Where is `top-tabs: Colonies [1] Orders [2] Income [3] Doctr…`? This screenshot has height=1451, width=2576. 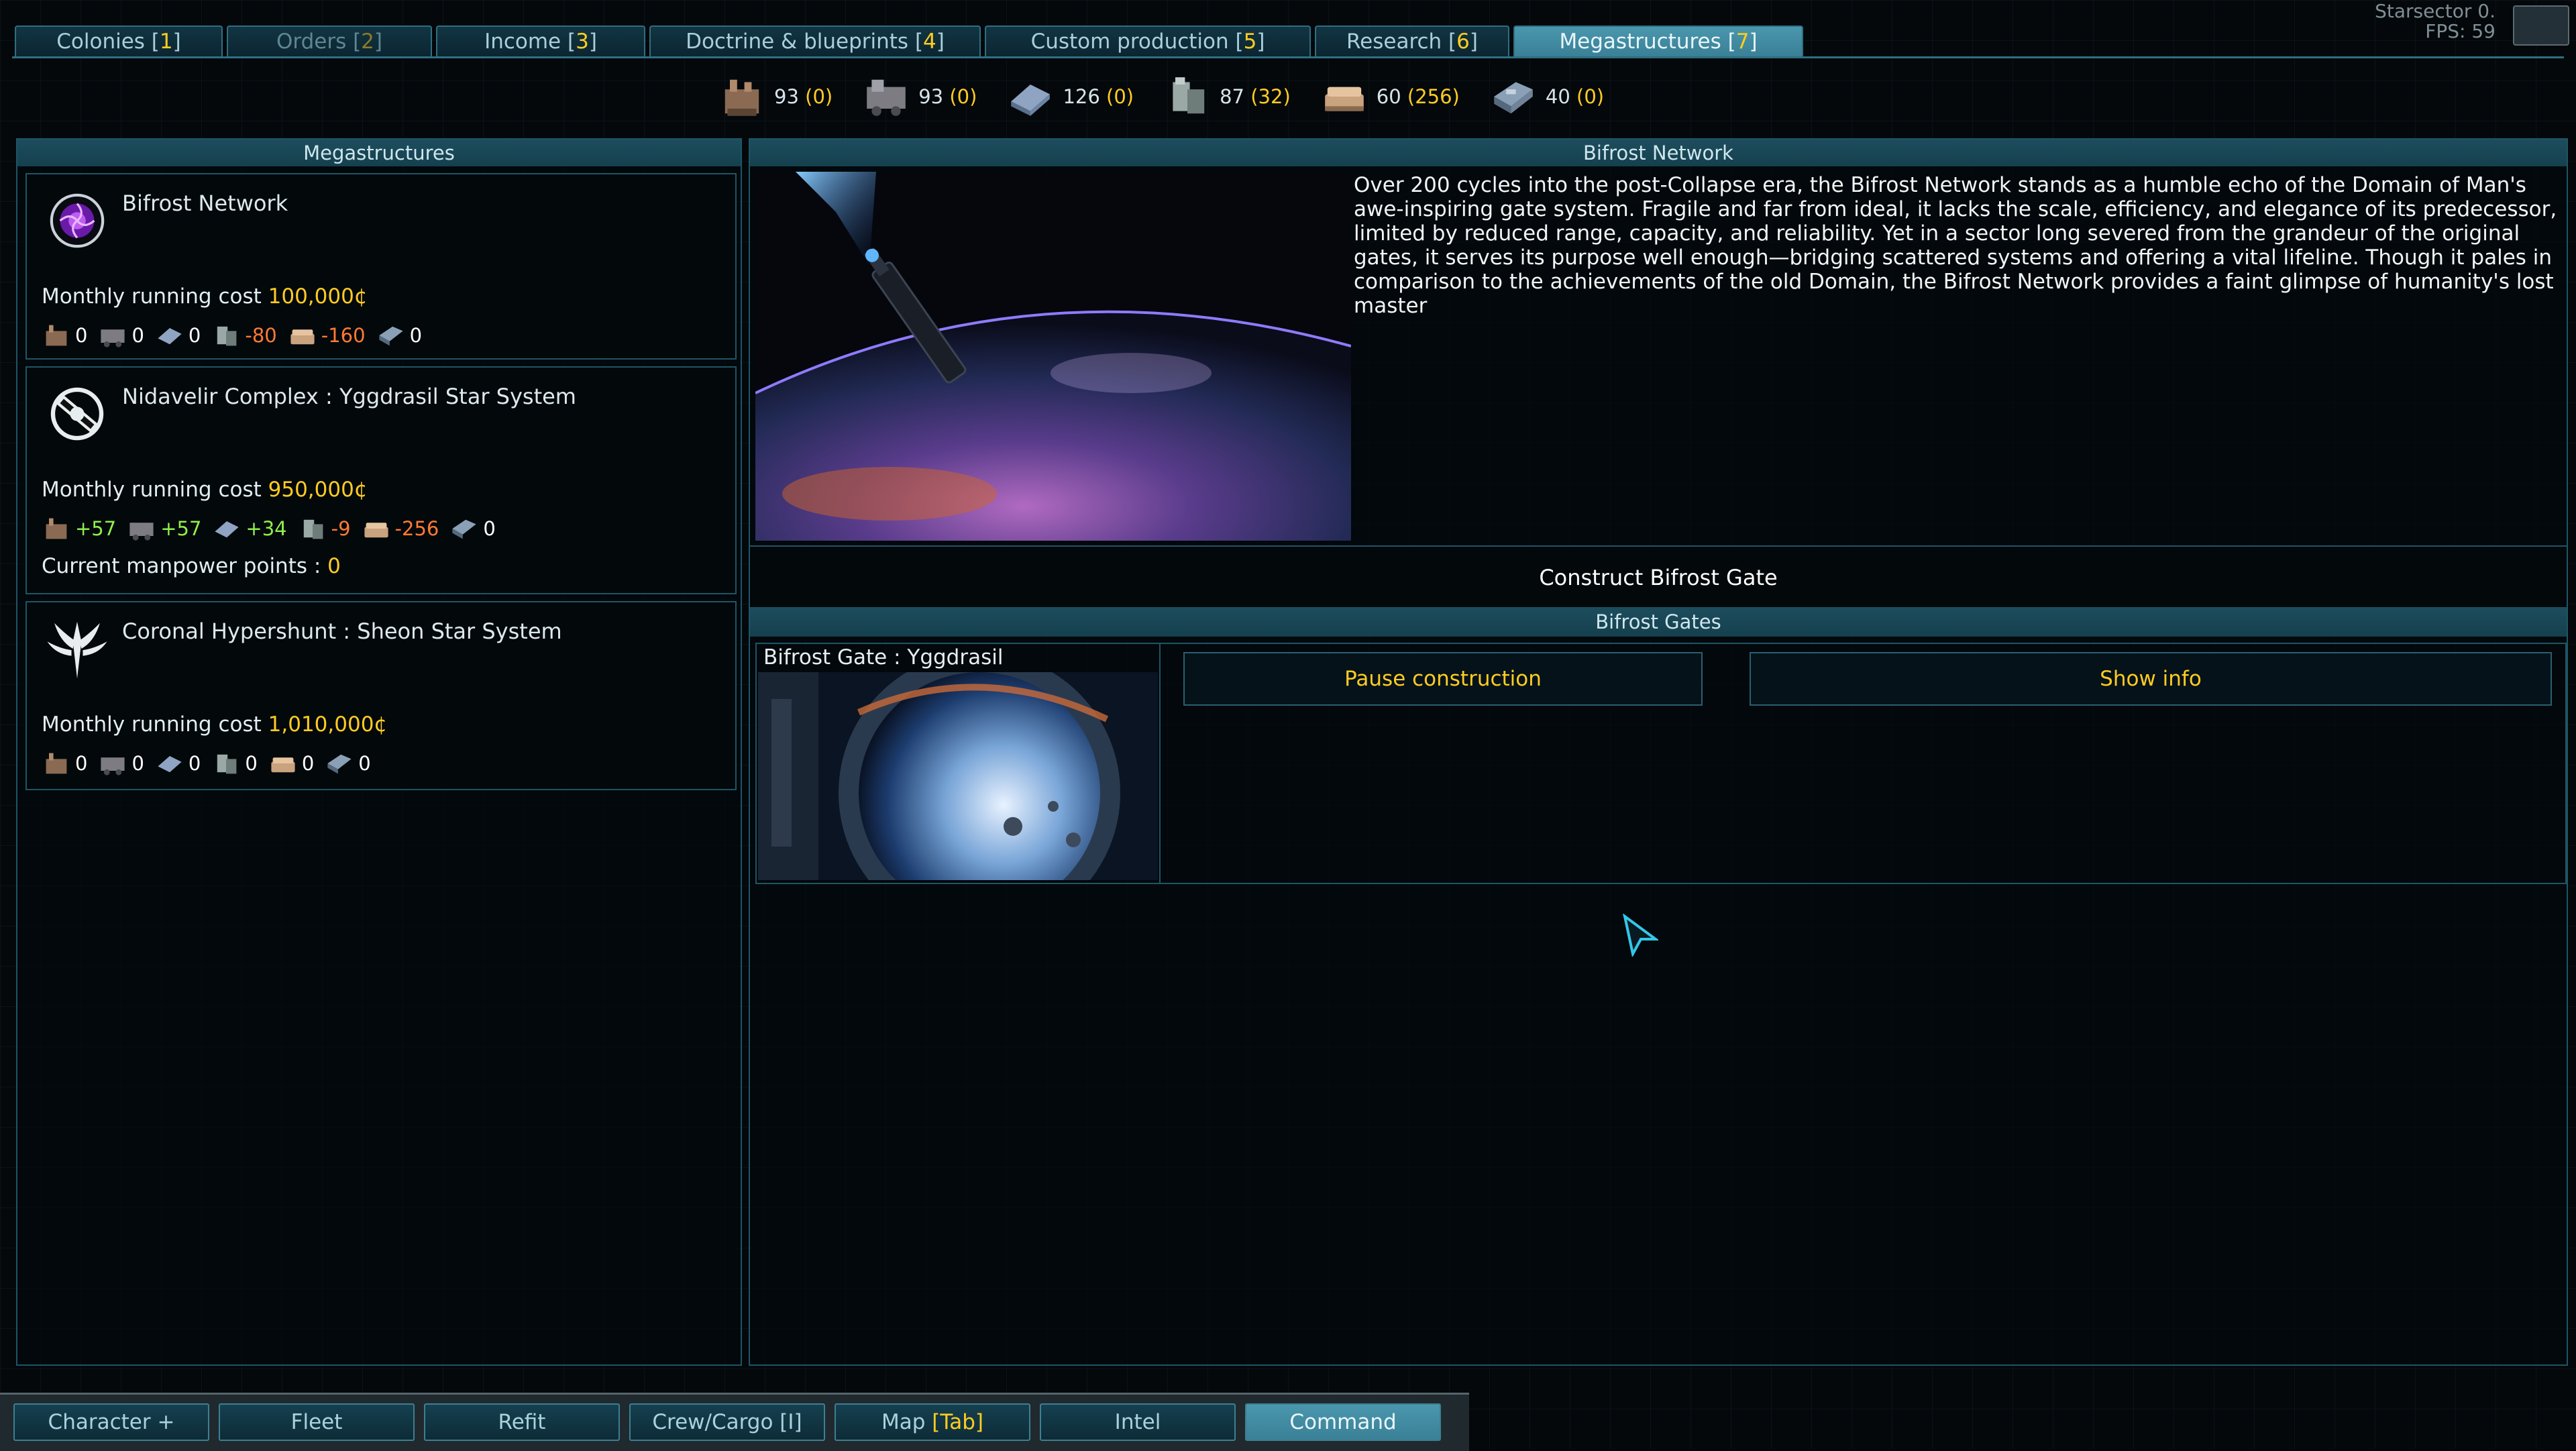 top-tabs: Colonies [1] Orders [2] Income [3] Doctr… is located at coordinates (911, 40).